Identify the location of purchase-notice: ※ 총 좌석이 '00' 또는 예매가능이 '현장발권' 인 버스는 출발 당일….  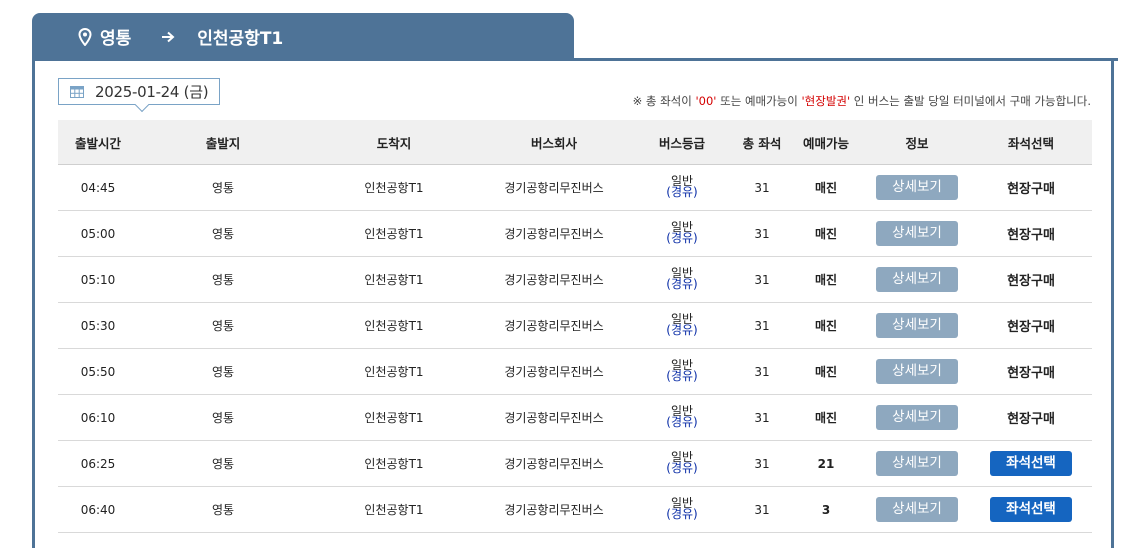
(861, 101).